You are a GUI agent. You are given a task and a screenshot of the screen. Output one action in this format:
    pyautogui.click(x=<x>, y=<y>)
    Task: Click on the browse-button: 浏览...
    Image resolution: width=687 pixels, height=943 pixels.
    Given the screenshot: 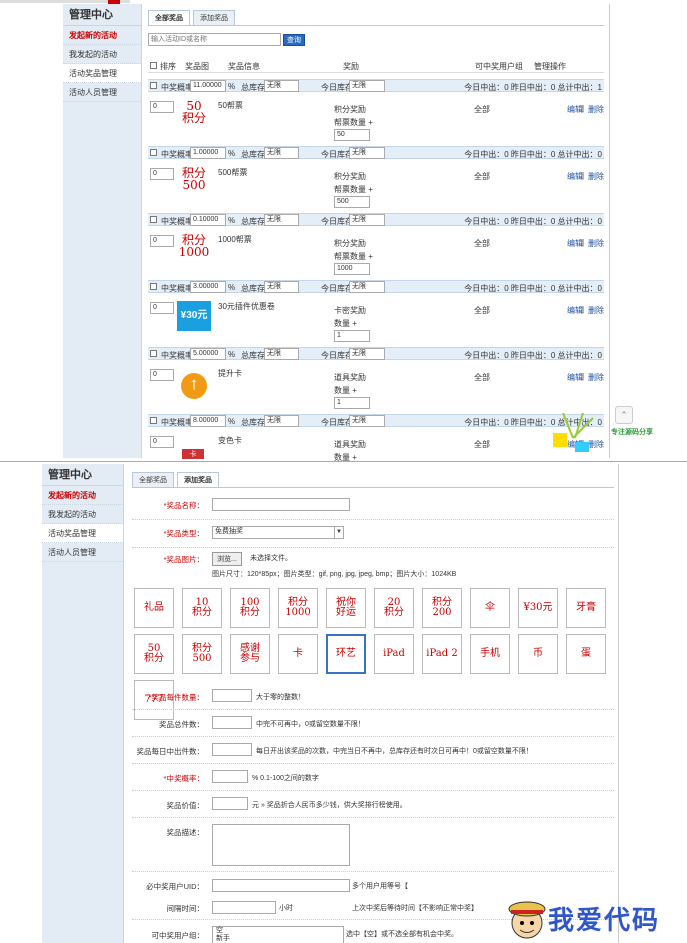 What is the action you would take?
    pyautogui.click(x=227, y=559)
    